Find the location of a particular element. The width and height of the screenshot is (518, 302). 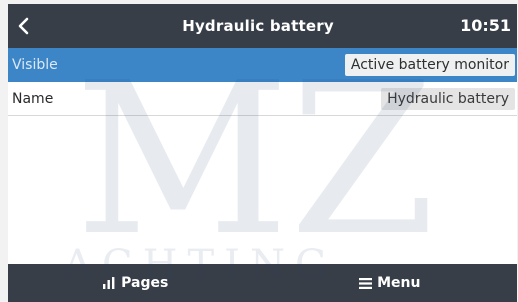

list-item-name: Name Hydraulic battery is located at coordinates (262, 99).